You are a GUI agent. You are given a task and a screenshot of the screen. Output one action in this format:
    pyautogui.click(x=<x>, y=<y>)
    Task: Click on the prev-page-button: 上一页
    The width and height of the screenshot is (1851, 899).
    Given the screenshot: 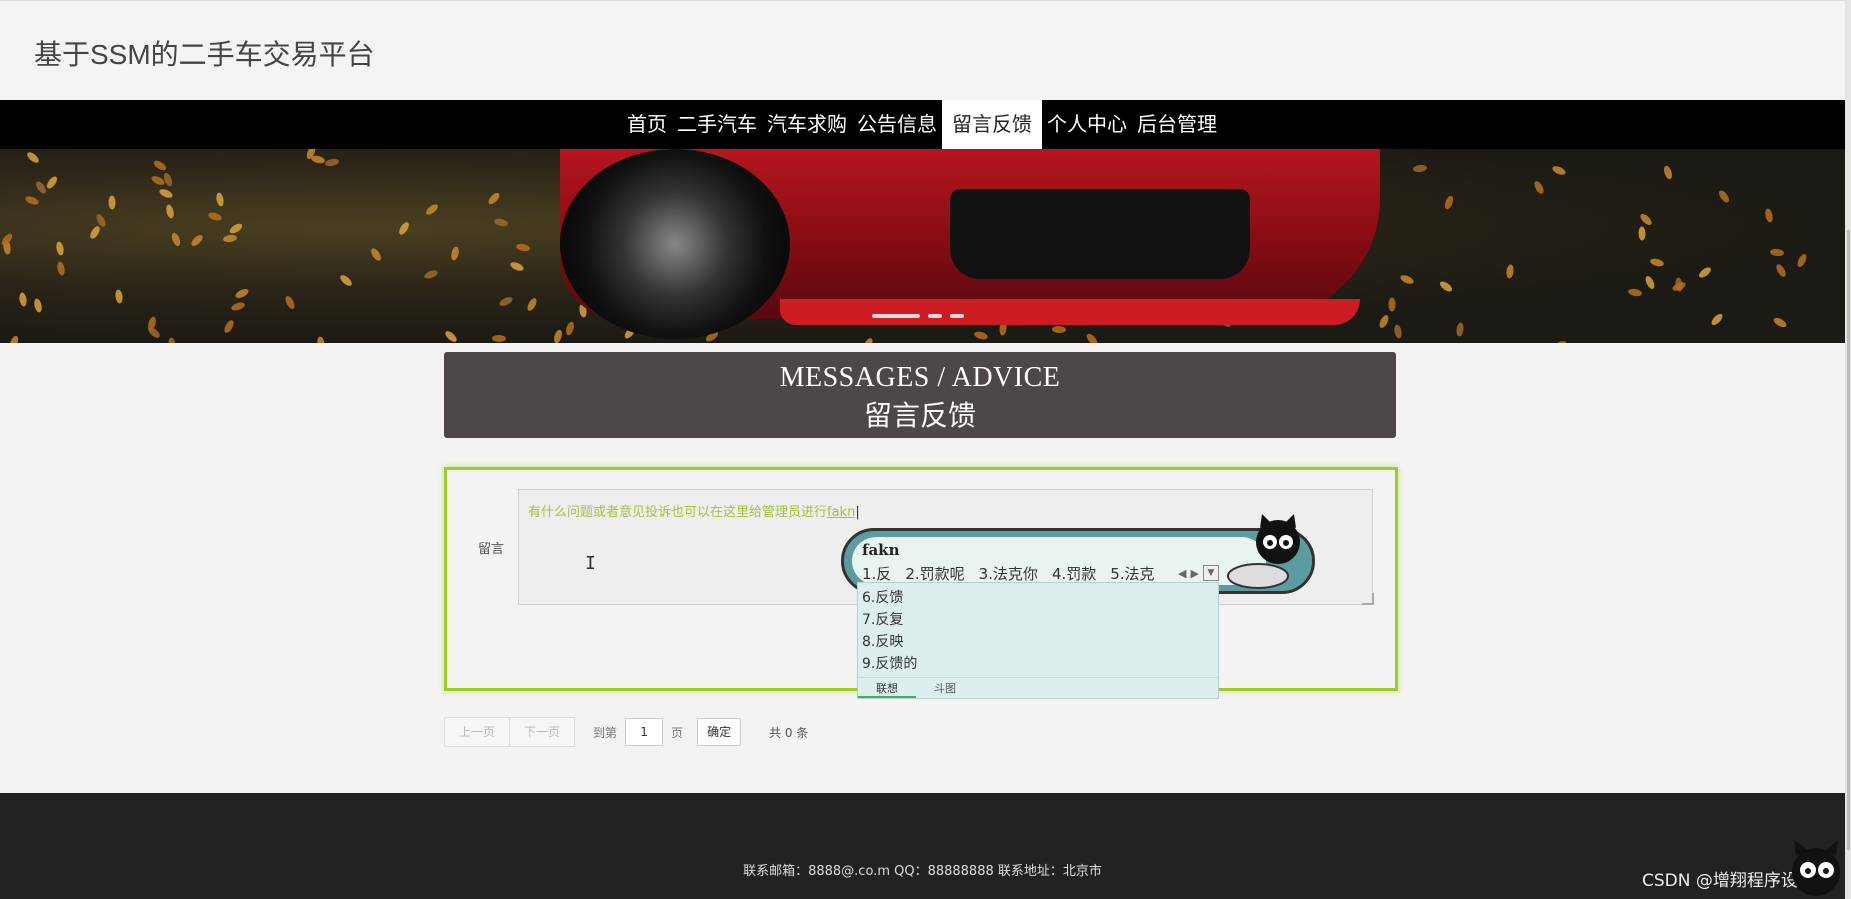 What is the action you would take?
    pyautogui.click(x=477, y=732)
    